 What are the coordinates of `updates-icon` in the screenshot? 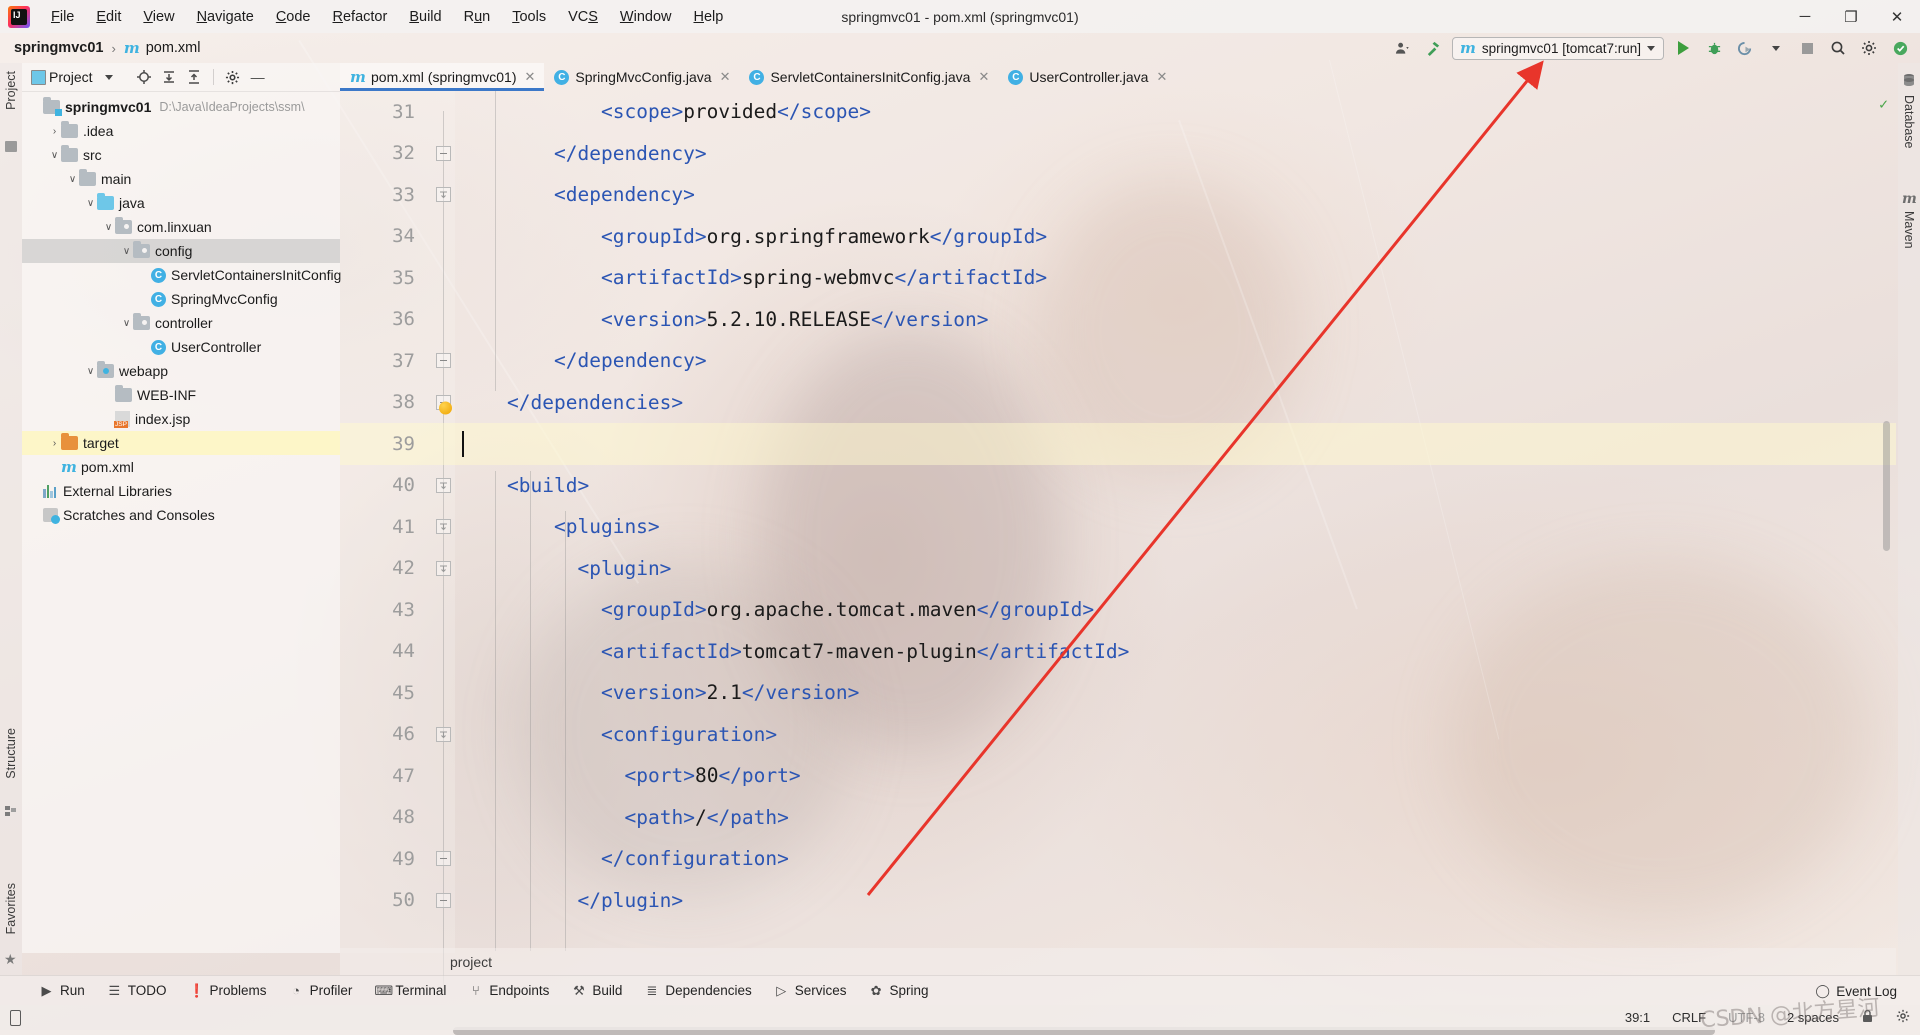 It's located at (1900, 48).